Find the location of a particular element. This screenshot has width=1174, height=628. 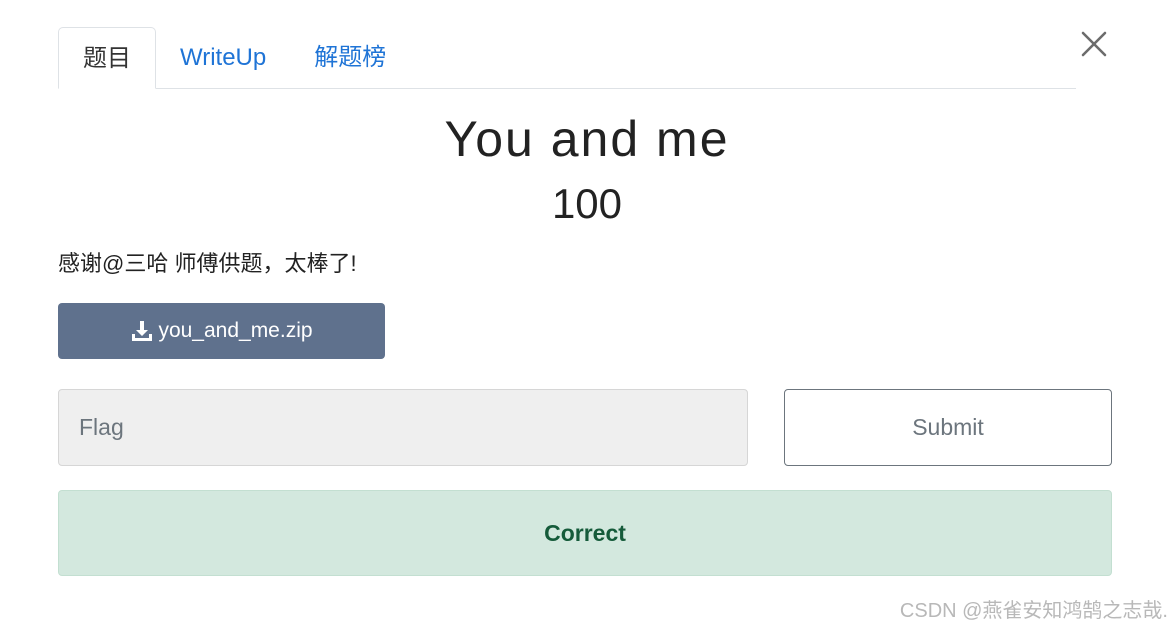

download-file-button: you_and_me.zip is located at coordinates (221, 331).